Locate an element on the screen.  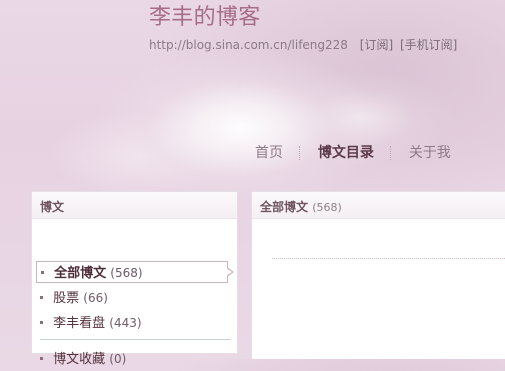
top-navigation: 首页 博文目录 关于我 is located at coordinates (353, 153).